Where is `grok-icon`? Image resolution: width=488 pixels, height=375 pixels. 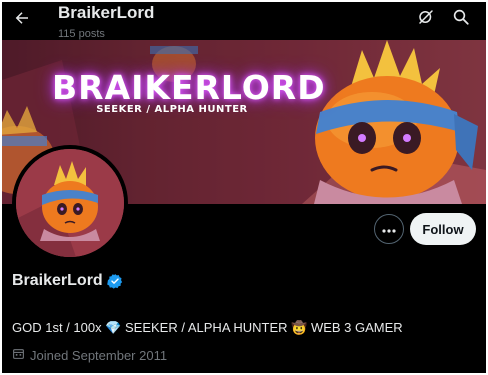 grok-icon is located at coordinates (426, 19).